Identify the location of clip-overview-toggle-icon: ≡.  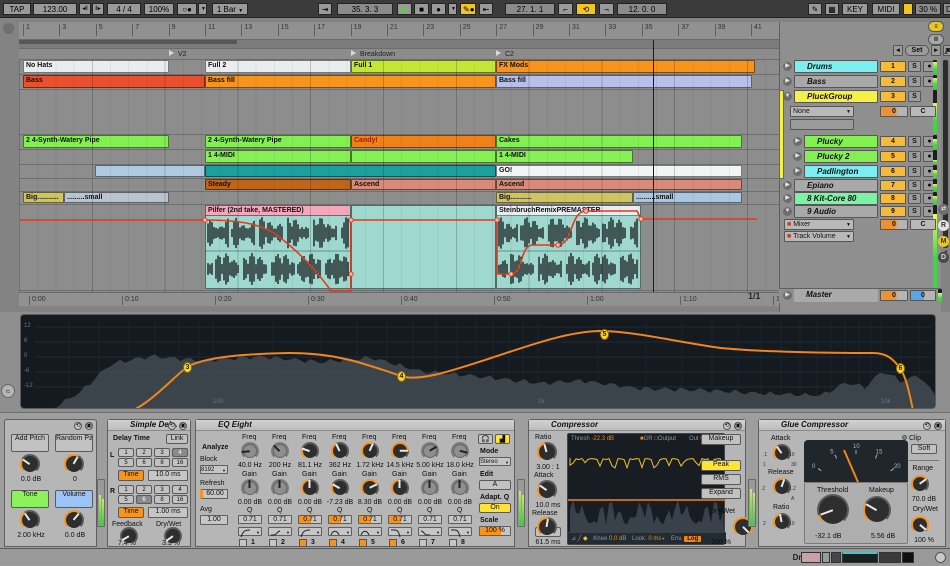
(936, 26).